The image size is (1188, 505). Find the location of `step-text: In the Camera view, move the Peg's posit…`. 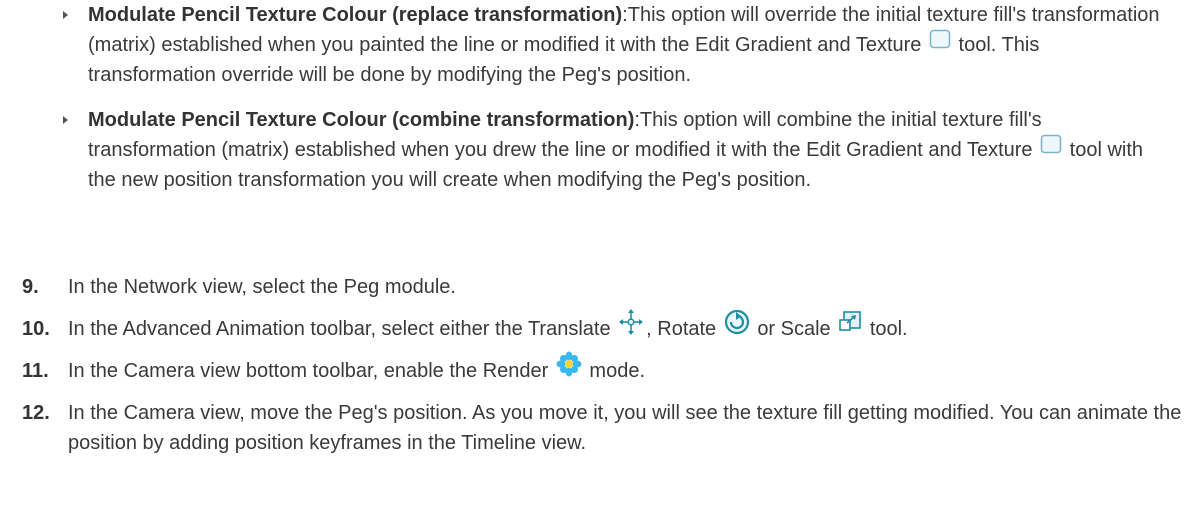

step-text: In the Camera view, move the Peg's posit… is located at coordinates (625, 428).